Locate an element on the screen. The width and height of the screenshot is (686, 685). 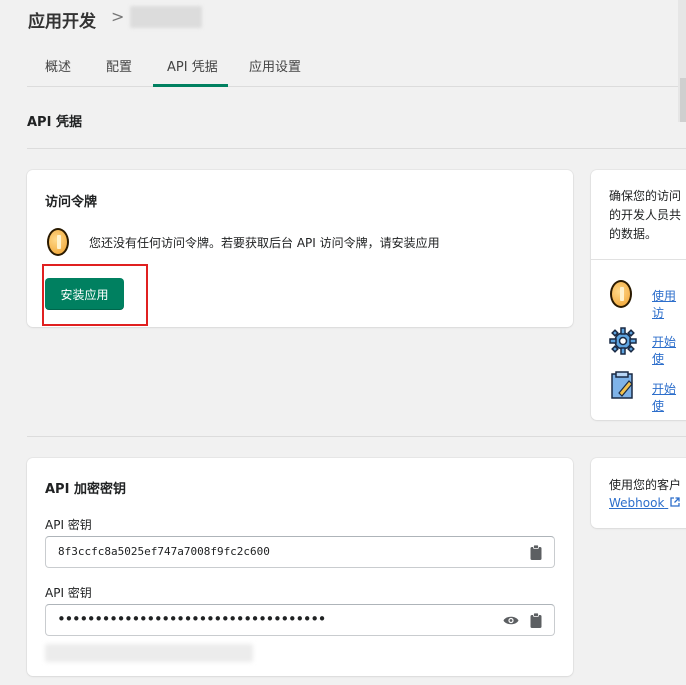
side-webhook-text: 使用您的客户 is located at coordinates (645, 485).